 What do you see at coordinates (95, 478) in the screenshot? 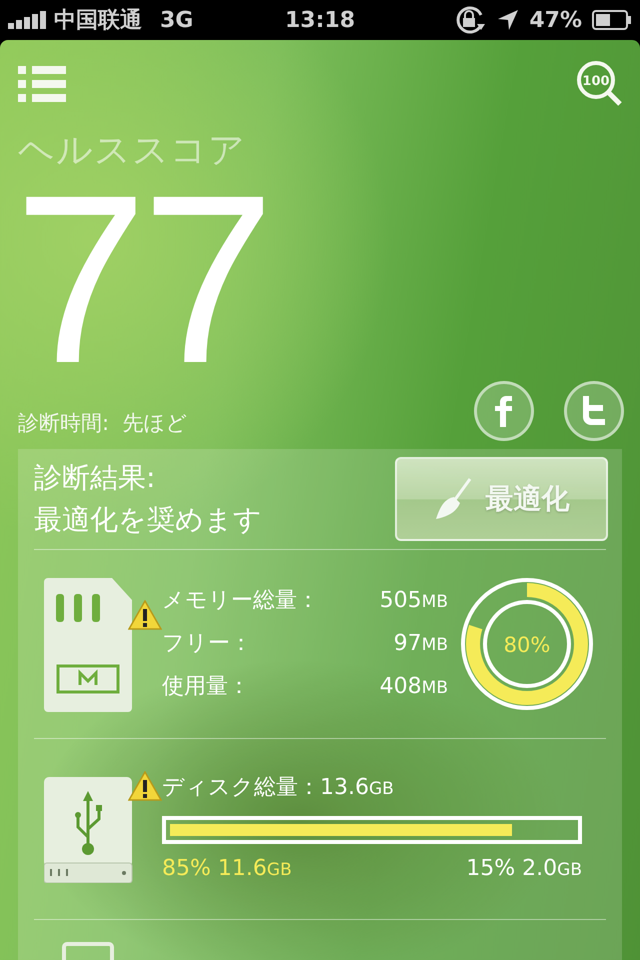
I see `diagnosis-result-text: 診断結果:` at bounding box center [95, 478].